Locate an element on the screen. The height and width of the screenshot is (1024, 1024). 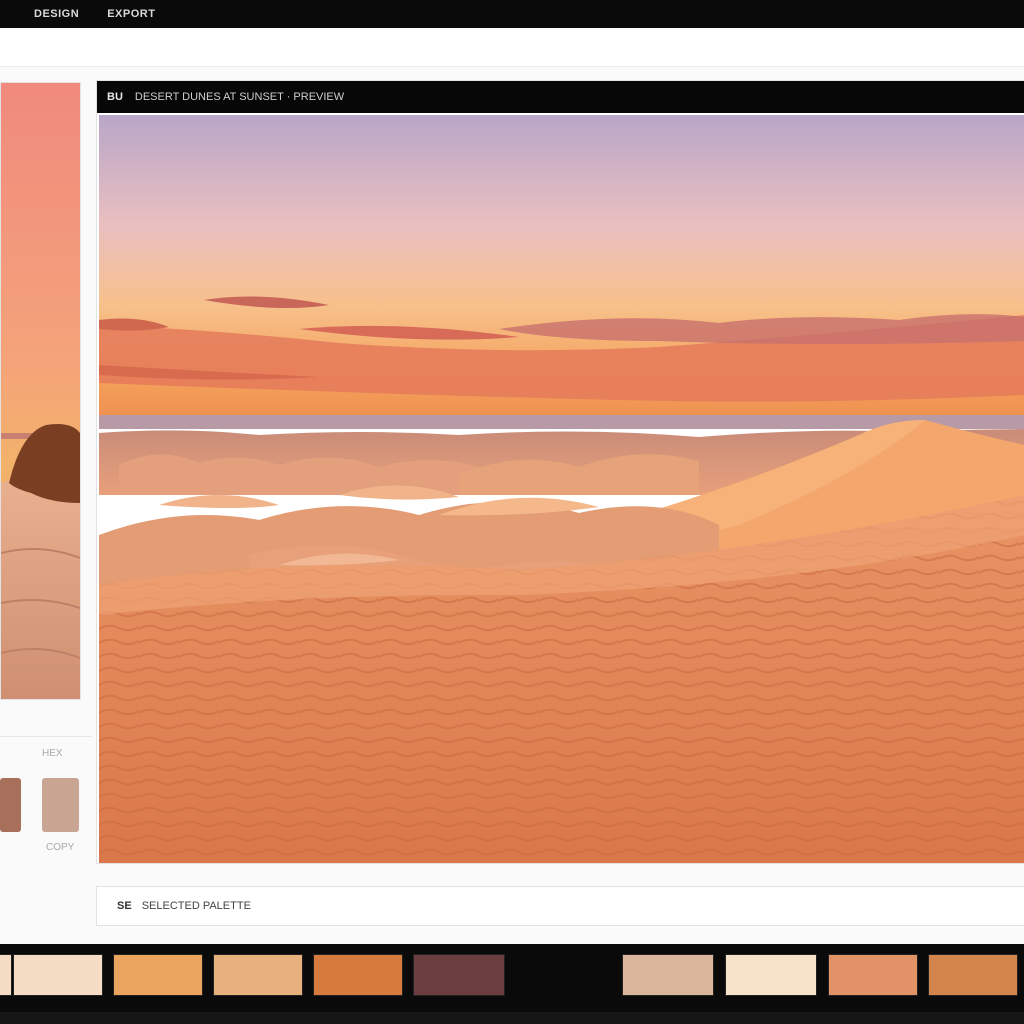
source-image-thumbnail is located at coordinates (40, 391).